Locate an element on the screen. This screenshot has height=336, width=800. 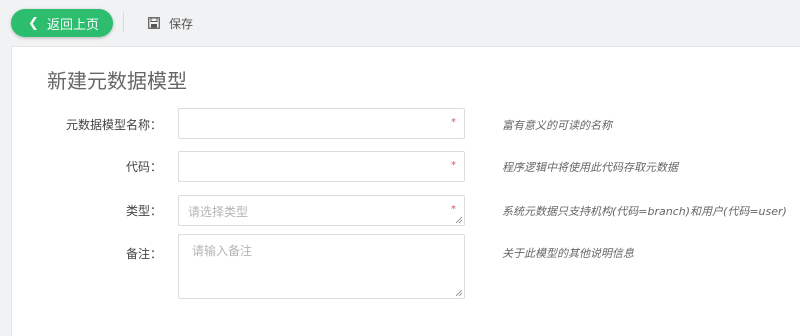
chevron-left-icon: ❮ is located at coordinates (33, 23).